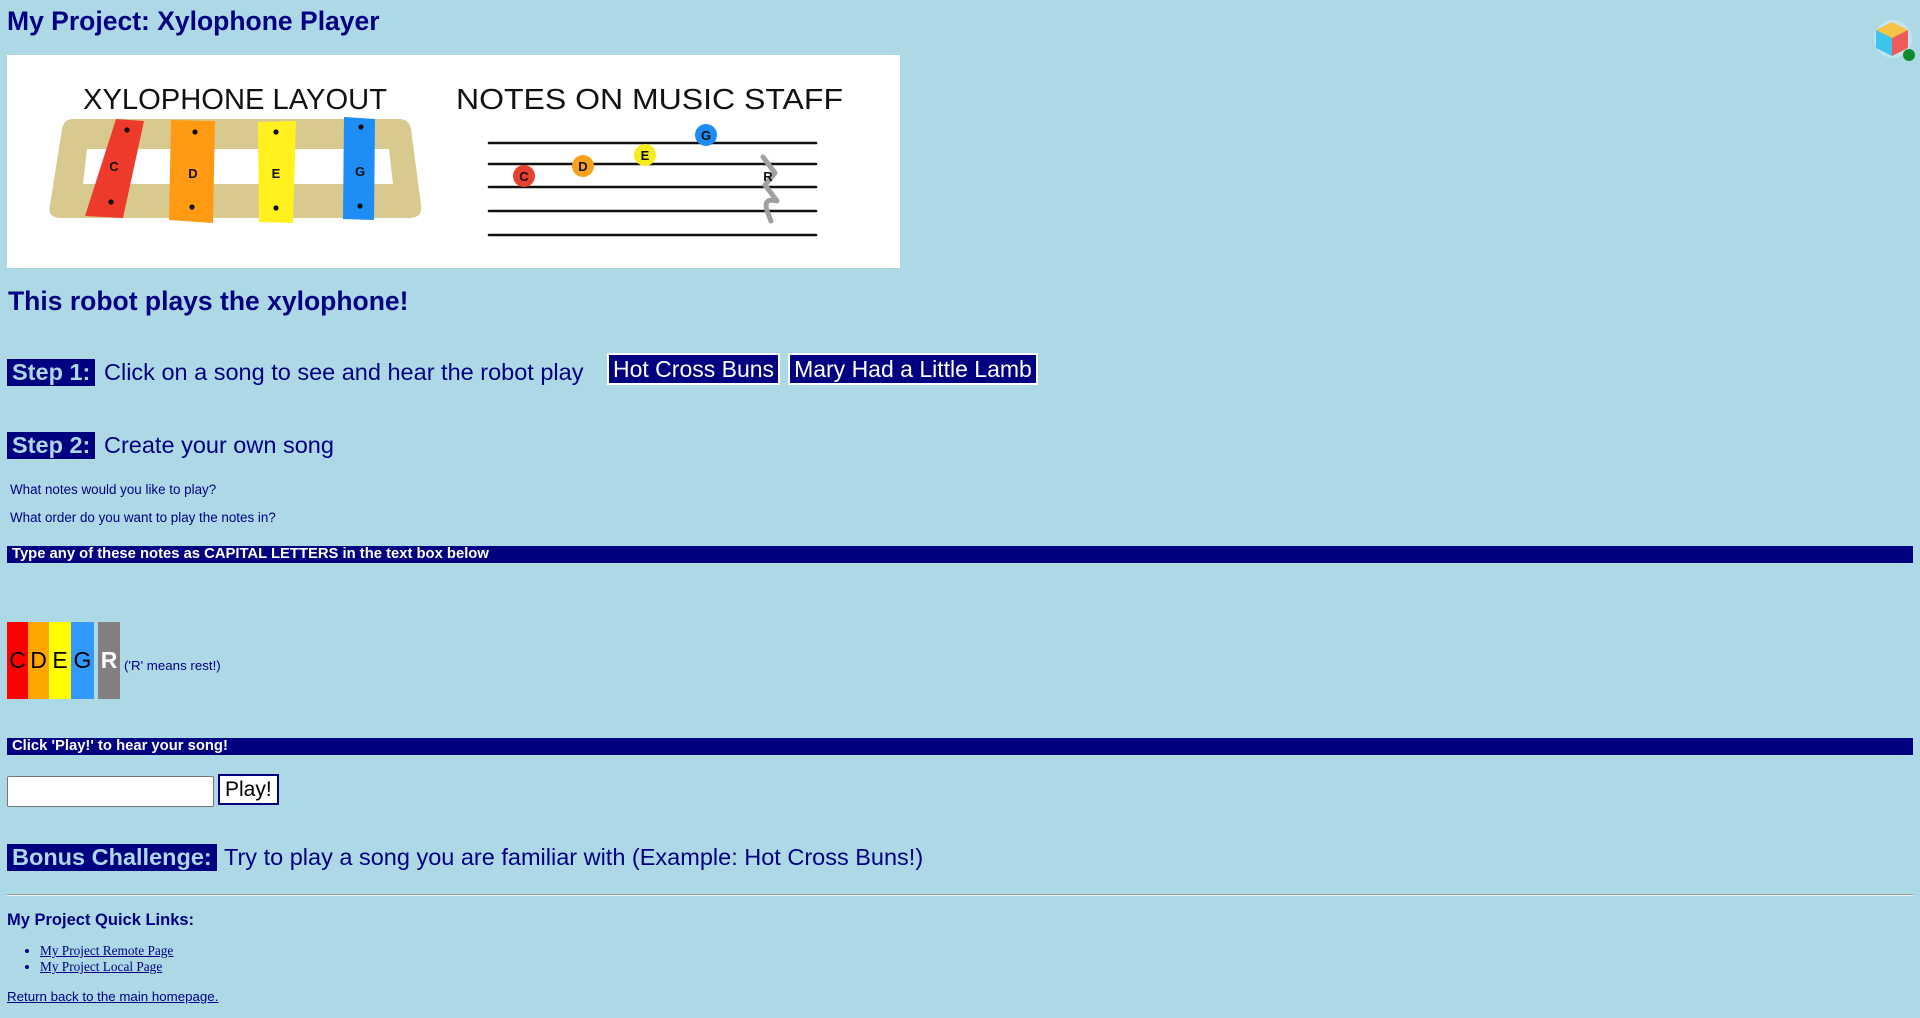 This screenshot has width=1920, height=1018. Describe the element at coordinates (235, 100) in the screenshot. I see `xylophone-layout-heading: XYLOPHONE LAYOUT` at that location.